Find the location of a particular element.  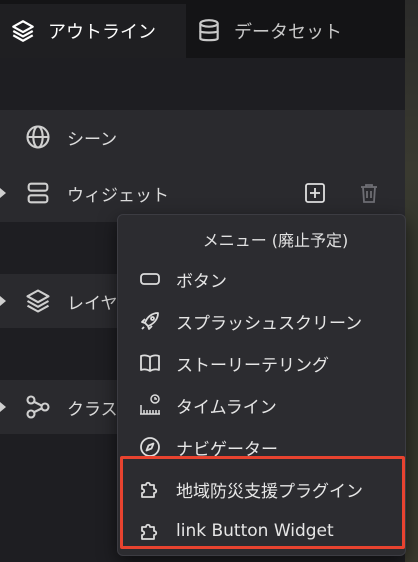

menu-item-link-button-widget: link Button Widget is located at coordinates (261, 531).